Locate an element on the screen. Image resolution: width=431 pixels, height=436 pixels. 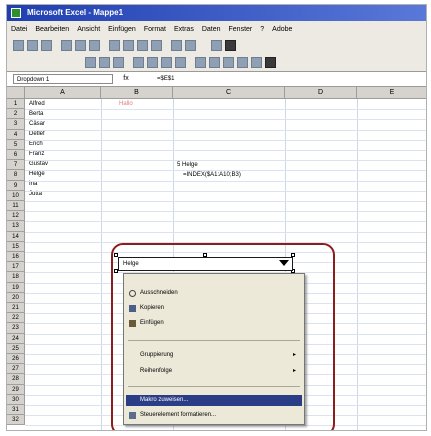
cell-a2: Berta is located at coordinates (36, 114).